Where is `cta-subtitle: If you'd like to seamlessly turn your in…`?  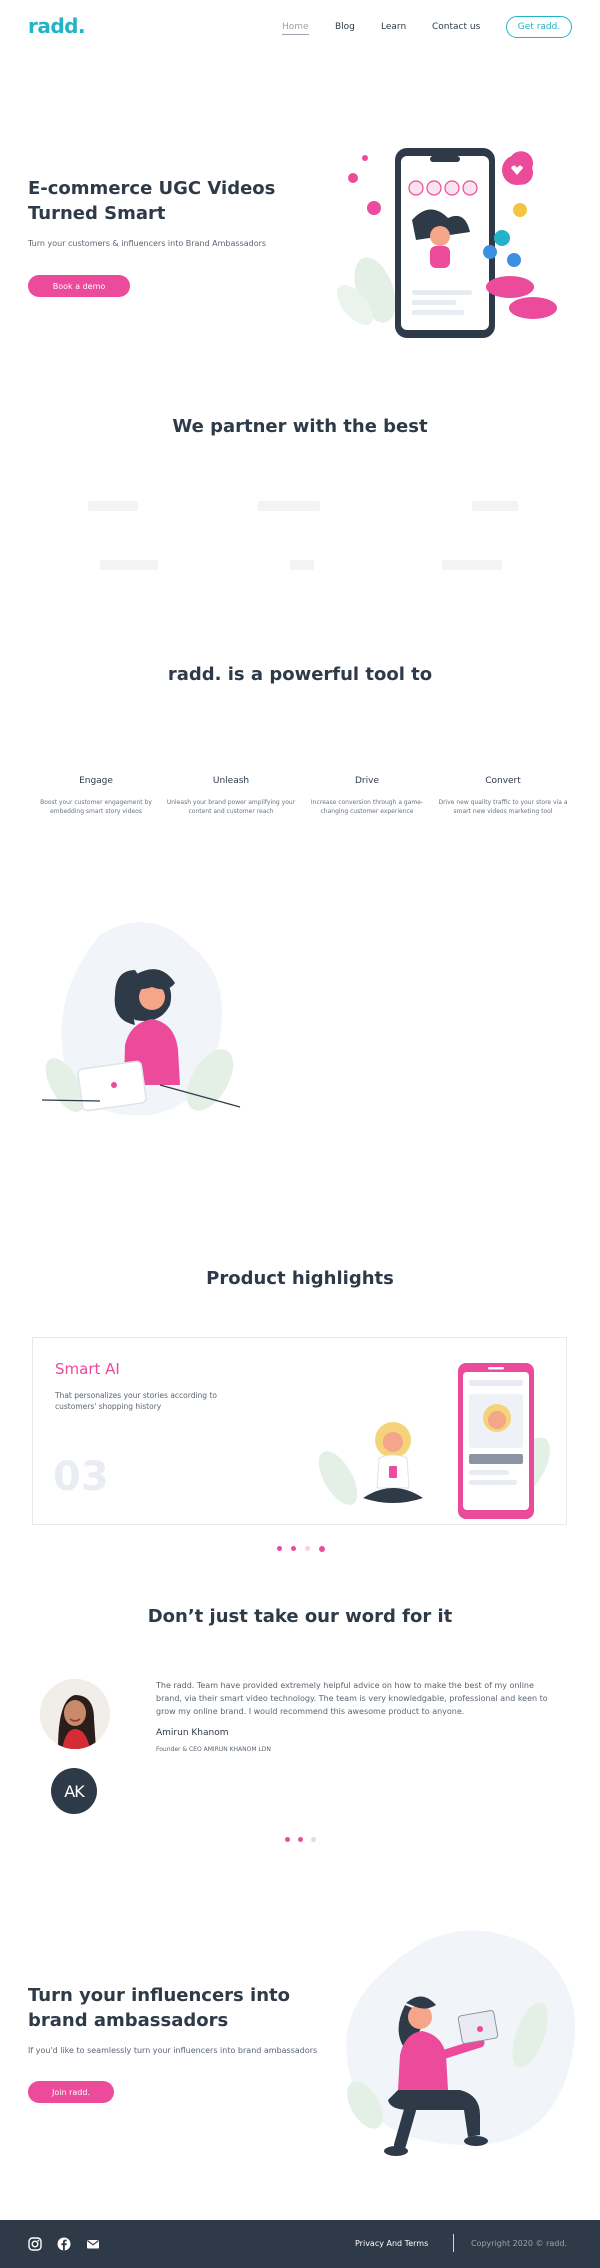
cta-subtitle: If you'd like to seamlessly turn your in… is located at coordinates (173, 2050).